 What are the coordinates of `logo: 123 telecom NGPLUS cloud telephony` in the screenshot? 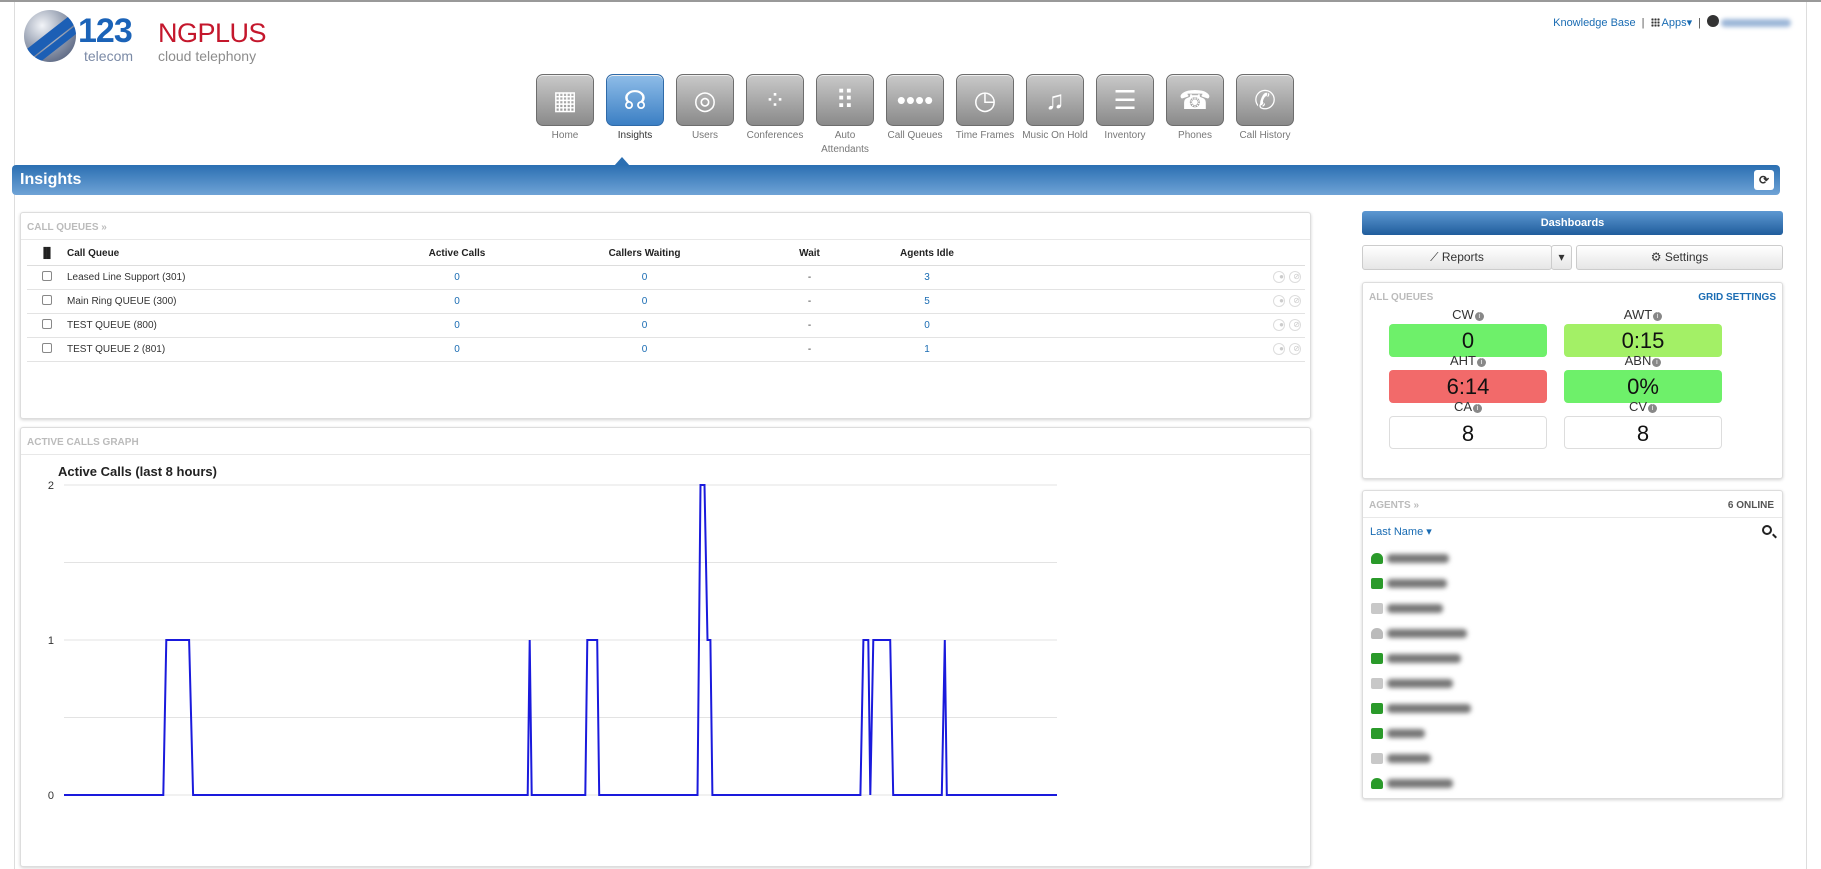 It's located at (145, 37).